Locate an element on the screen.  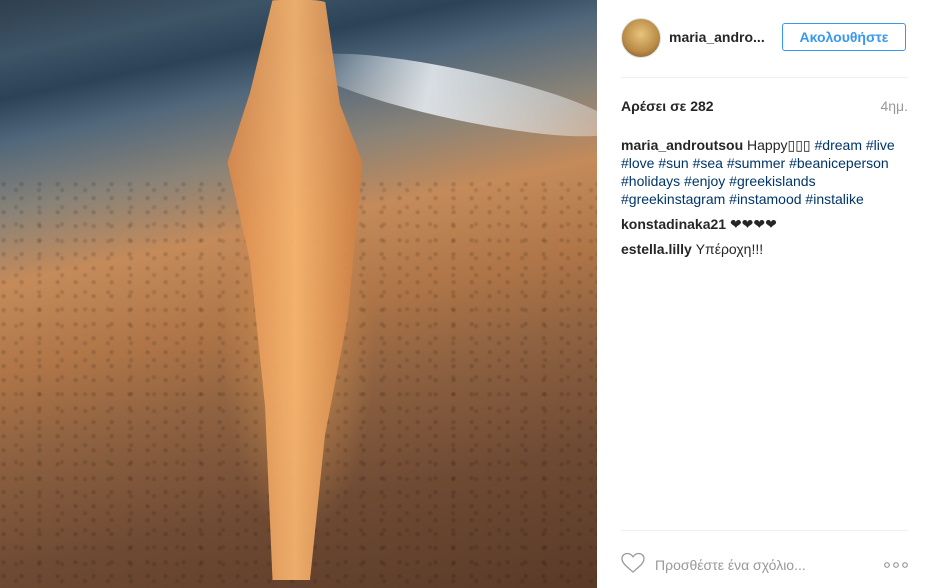
comment-text: ❤❤❤❤ is located at coordinates (753, 224).